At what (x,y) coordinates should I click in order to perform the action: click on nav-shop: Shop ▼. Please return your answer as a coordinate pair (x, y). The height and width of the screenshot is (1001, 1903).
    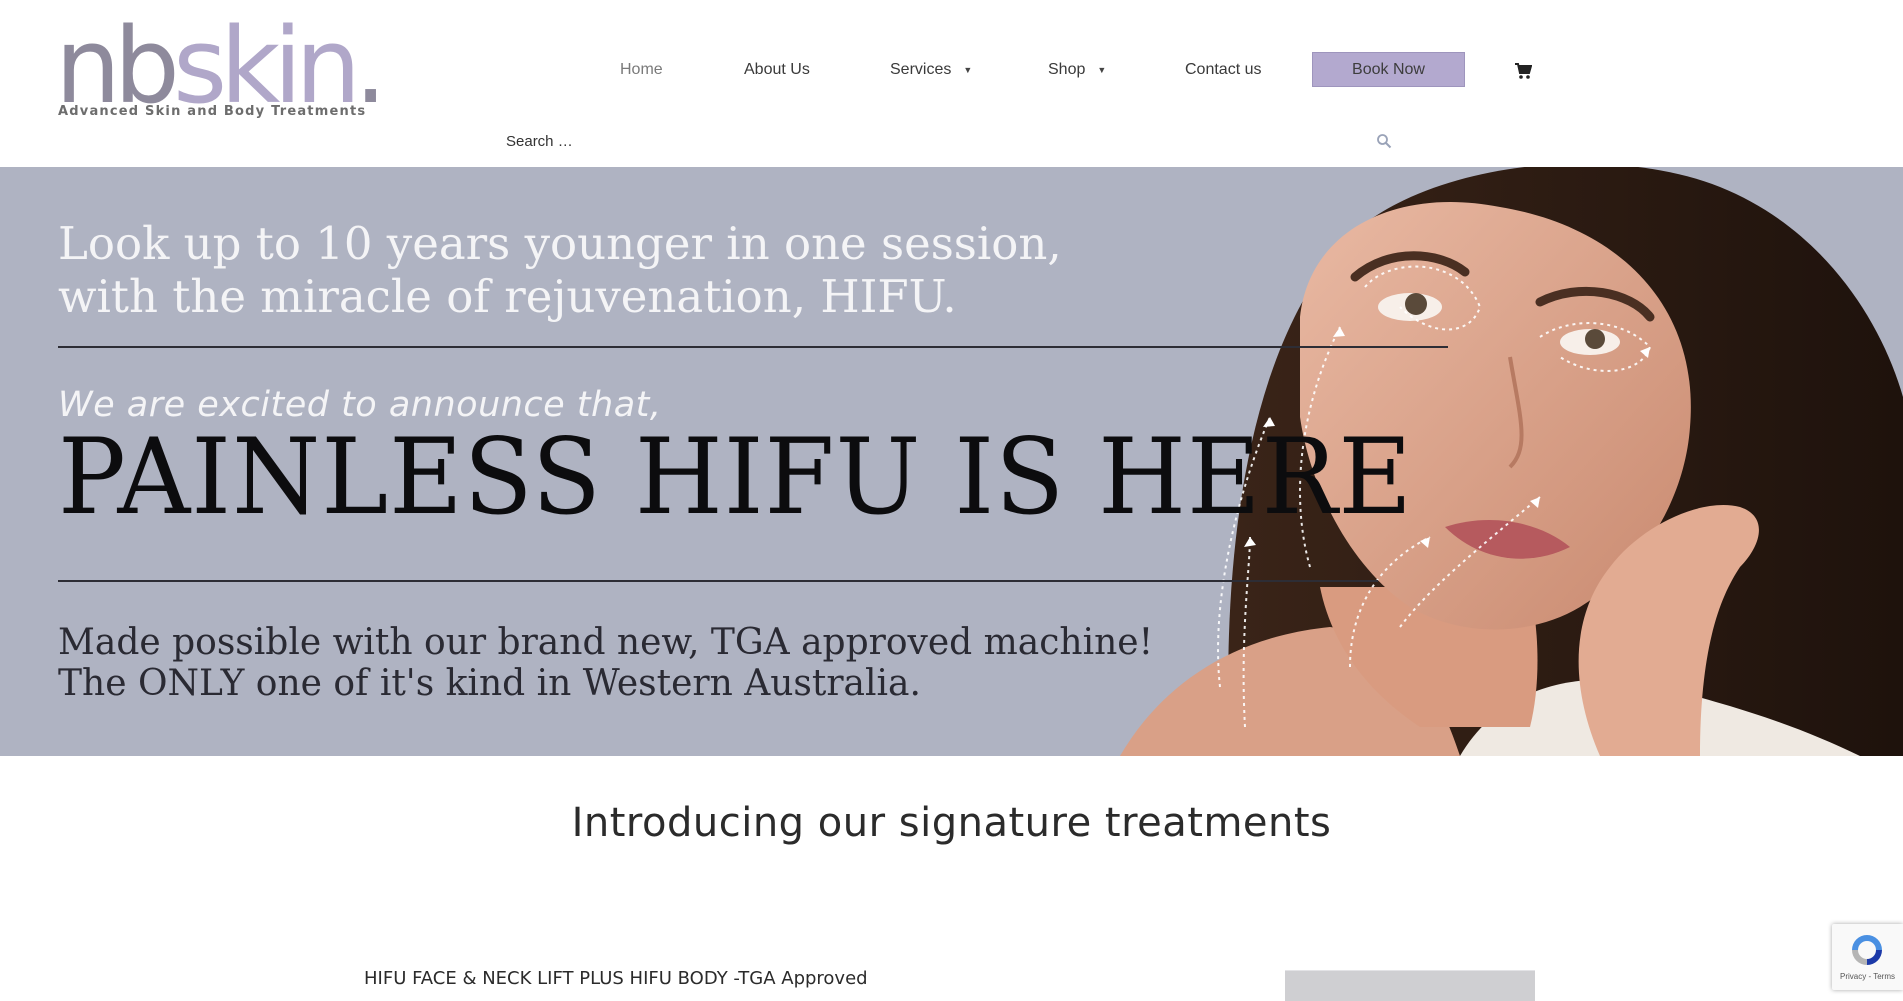
    Looking at the image, I should click on (1077, 70).